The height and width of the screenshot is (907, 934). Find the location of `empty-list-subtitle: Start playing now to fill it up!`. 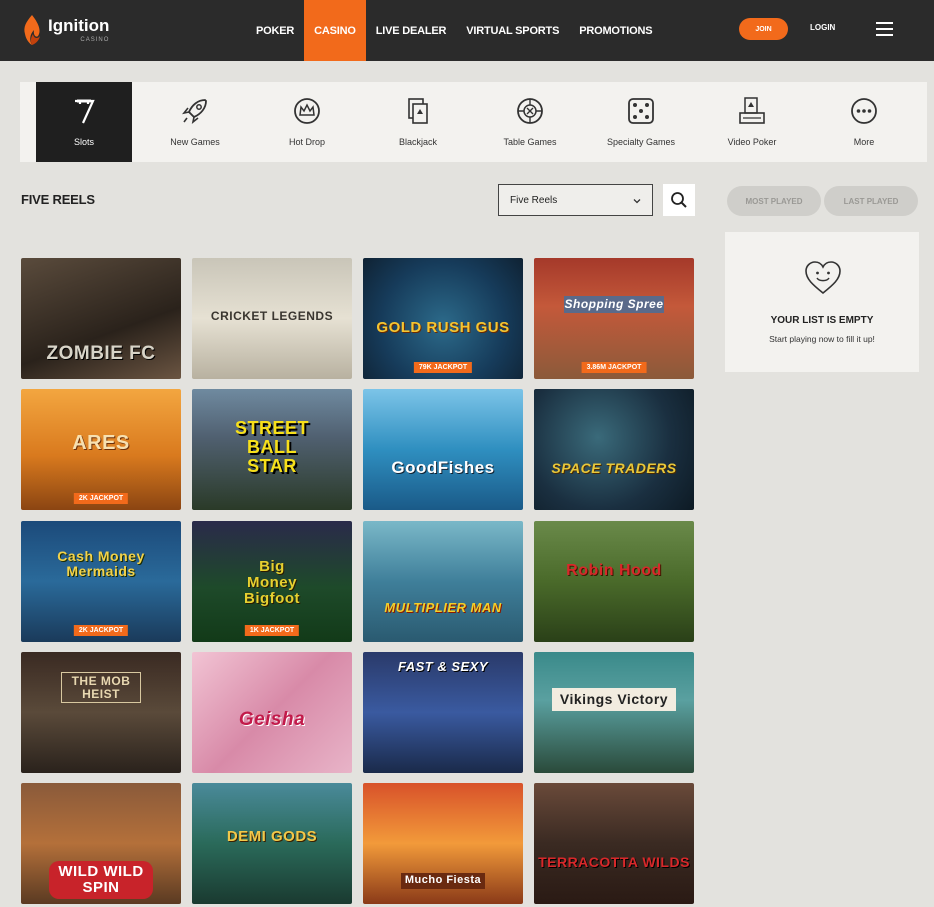

empty-list-subtitle: Start playing now to fill it up! is located at coordinates (822, 339).